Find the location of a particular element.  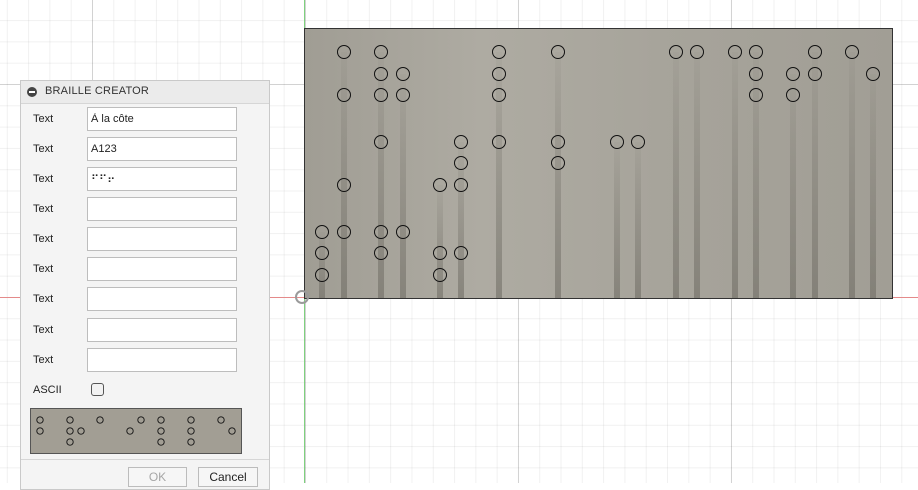

cancel-button: Cancel is located at coordinates (228, 477).